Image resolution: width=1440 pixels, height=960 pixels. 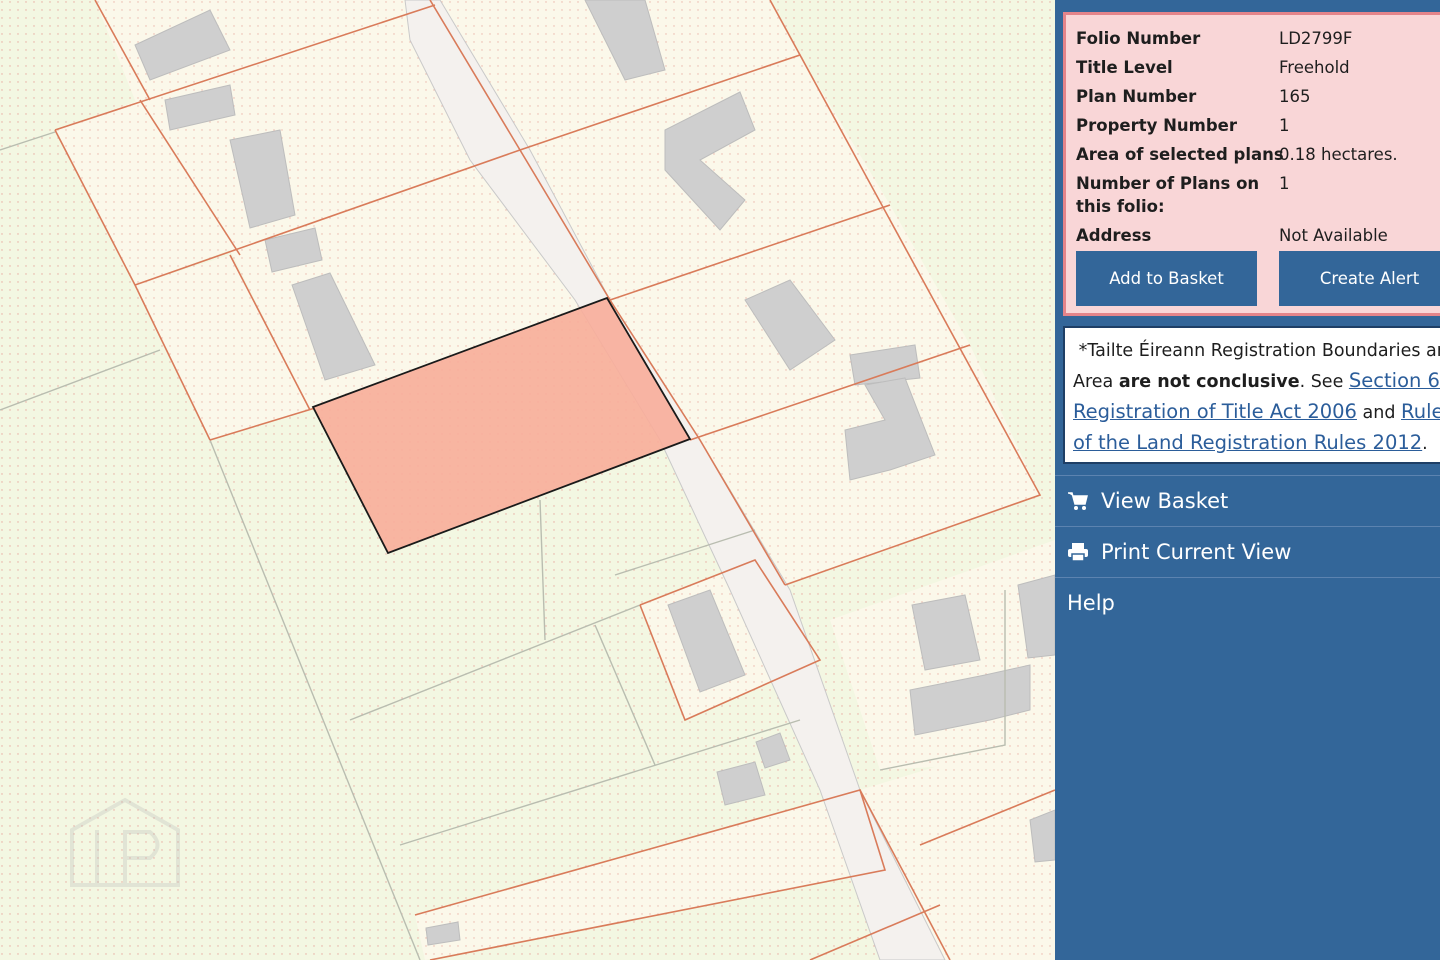 What do you see at coordinates (1333, 235) in the screenshot?
I see `address-value: Not Available` at bounding box center [1333, 235].